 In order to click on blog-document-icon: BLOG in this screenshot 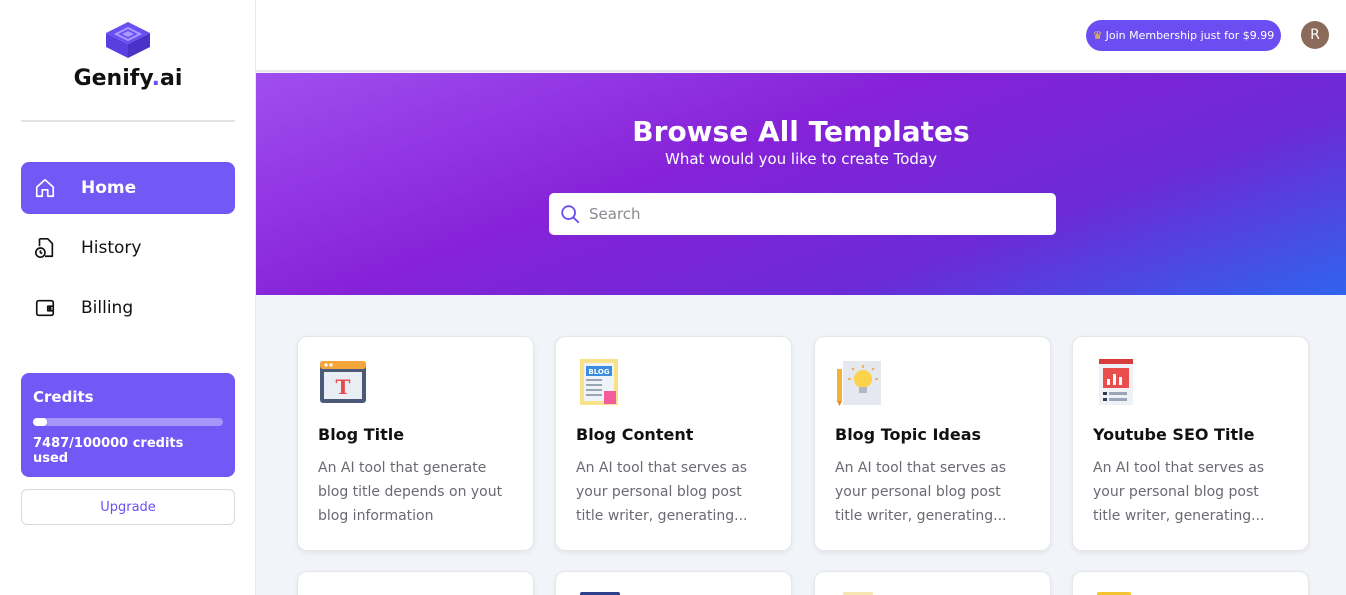, I will do `click(599, 382)`.